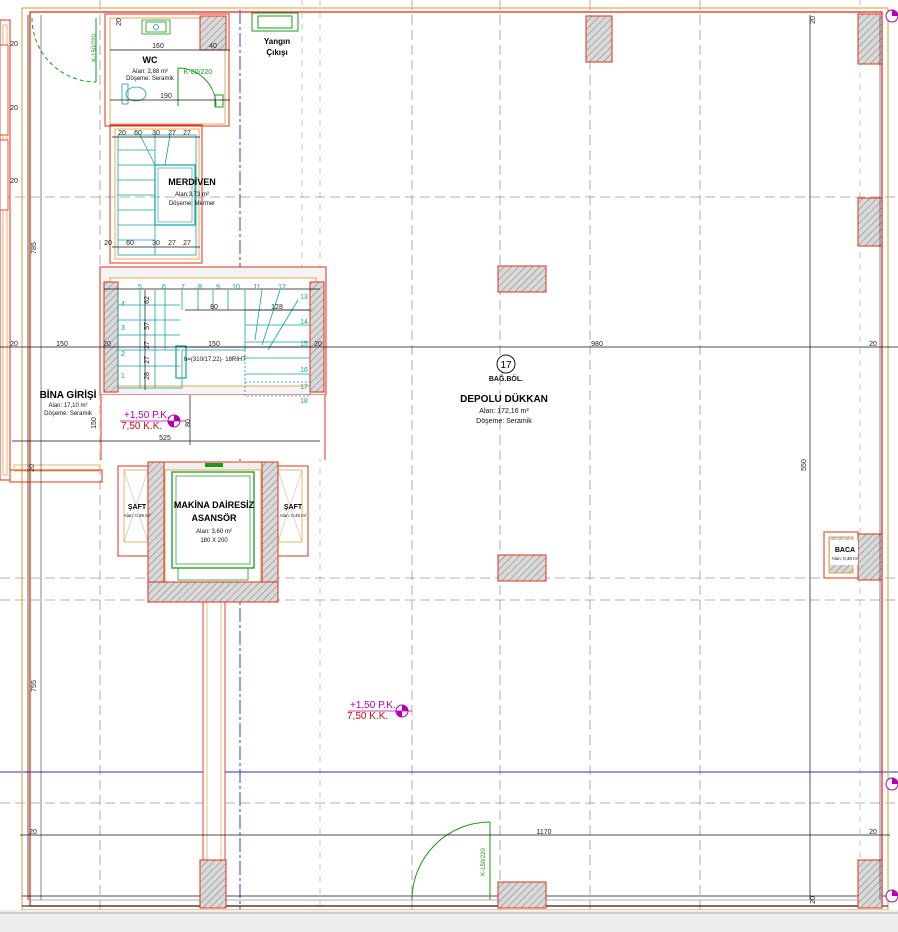 The height and width of the screenshot is (932, 898). What do you see at coordinates (147, 326) in the screenshot?
I see `dim-left-stair-1: 57` at bounding box center [147, 326].